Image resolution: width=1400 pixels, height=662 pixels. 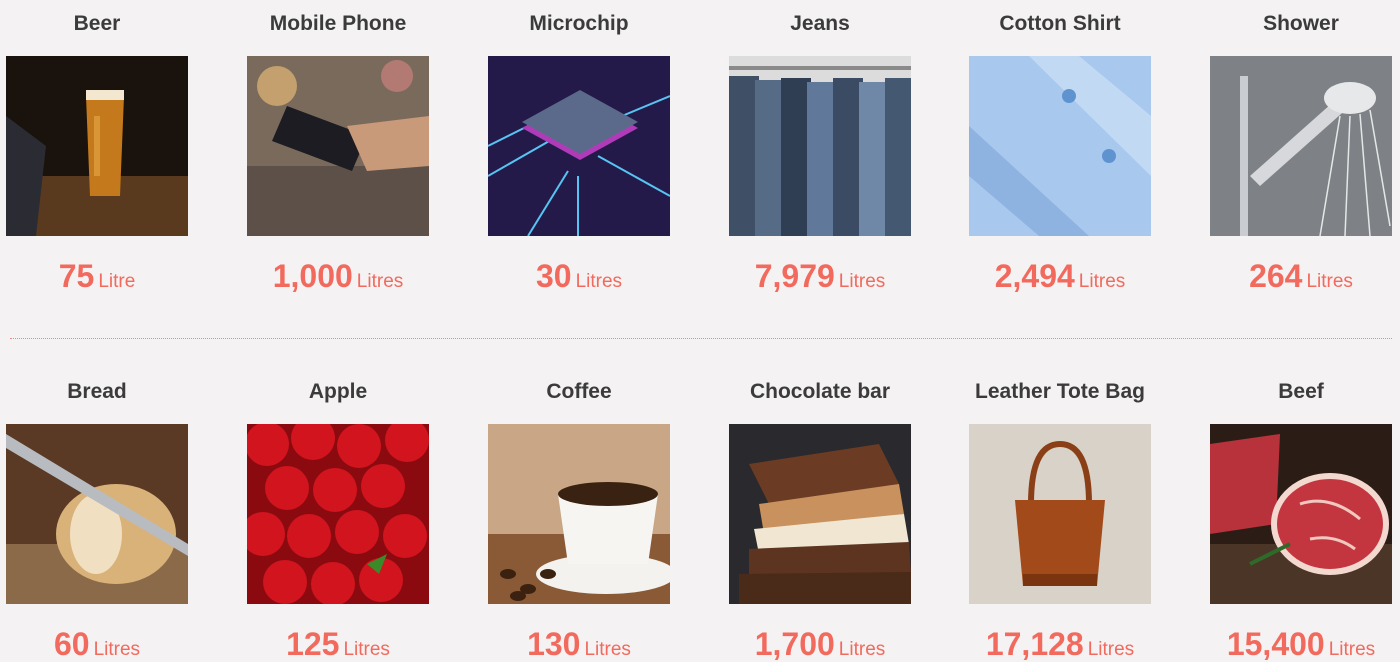 What do you see at coordinates (76, 276) in the screenshot?
I see `item-value: 75` at bounding box center [76, 276].